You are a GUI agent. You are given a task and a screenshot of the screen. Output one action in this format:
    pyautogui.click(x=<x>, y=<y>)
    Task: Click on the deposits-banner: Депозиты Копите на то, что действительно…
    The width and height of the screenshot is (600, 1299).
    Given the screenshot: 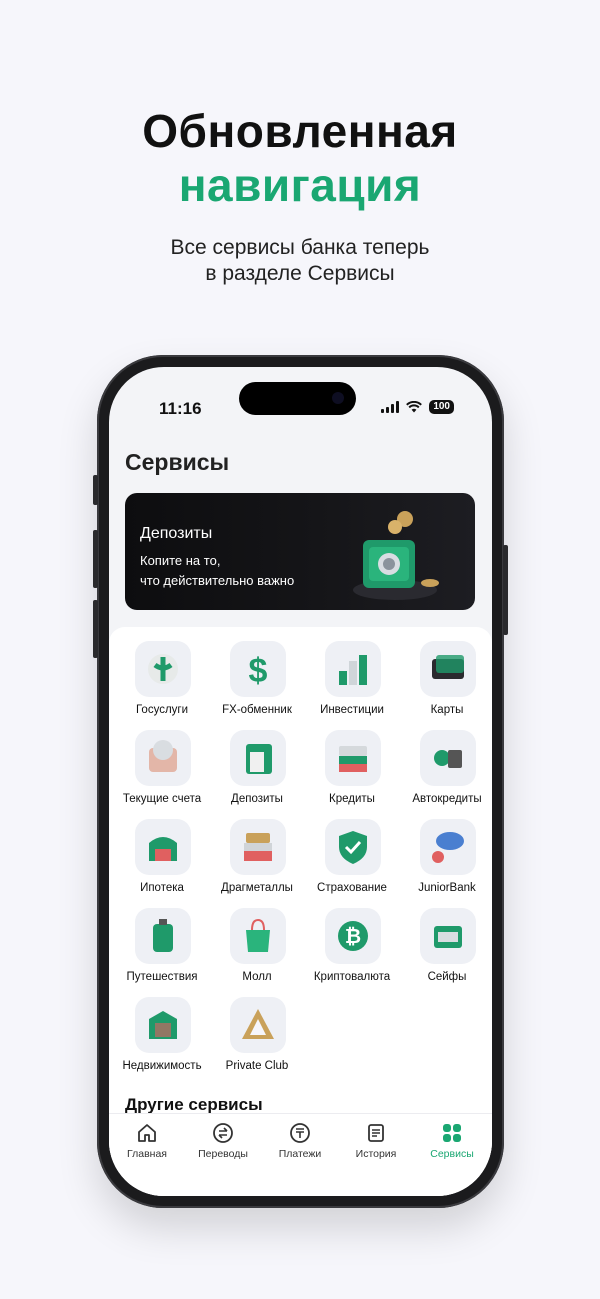 What is the action you would take?
    pyautogui.click(x=300, y=551)
    